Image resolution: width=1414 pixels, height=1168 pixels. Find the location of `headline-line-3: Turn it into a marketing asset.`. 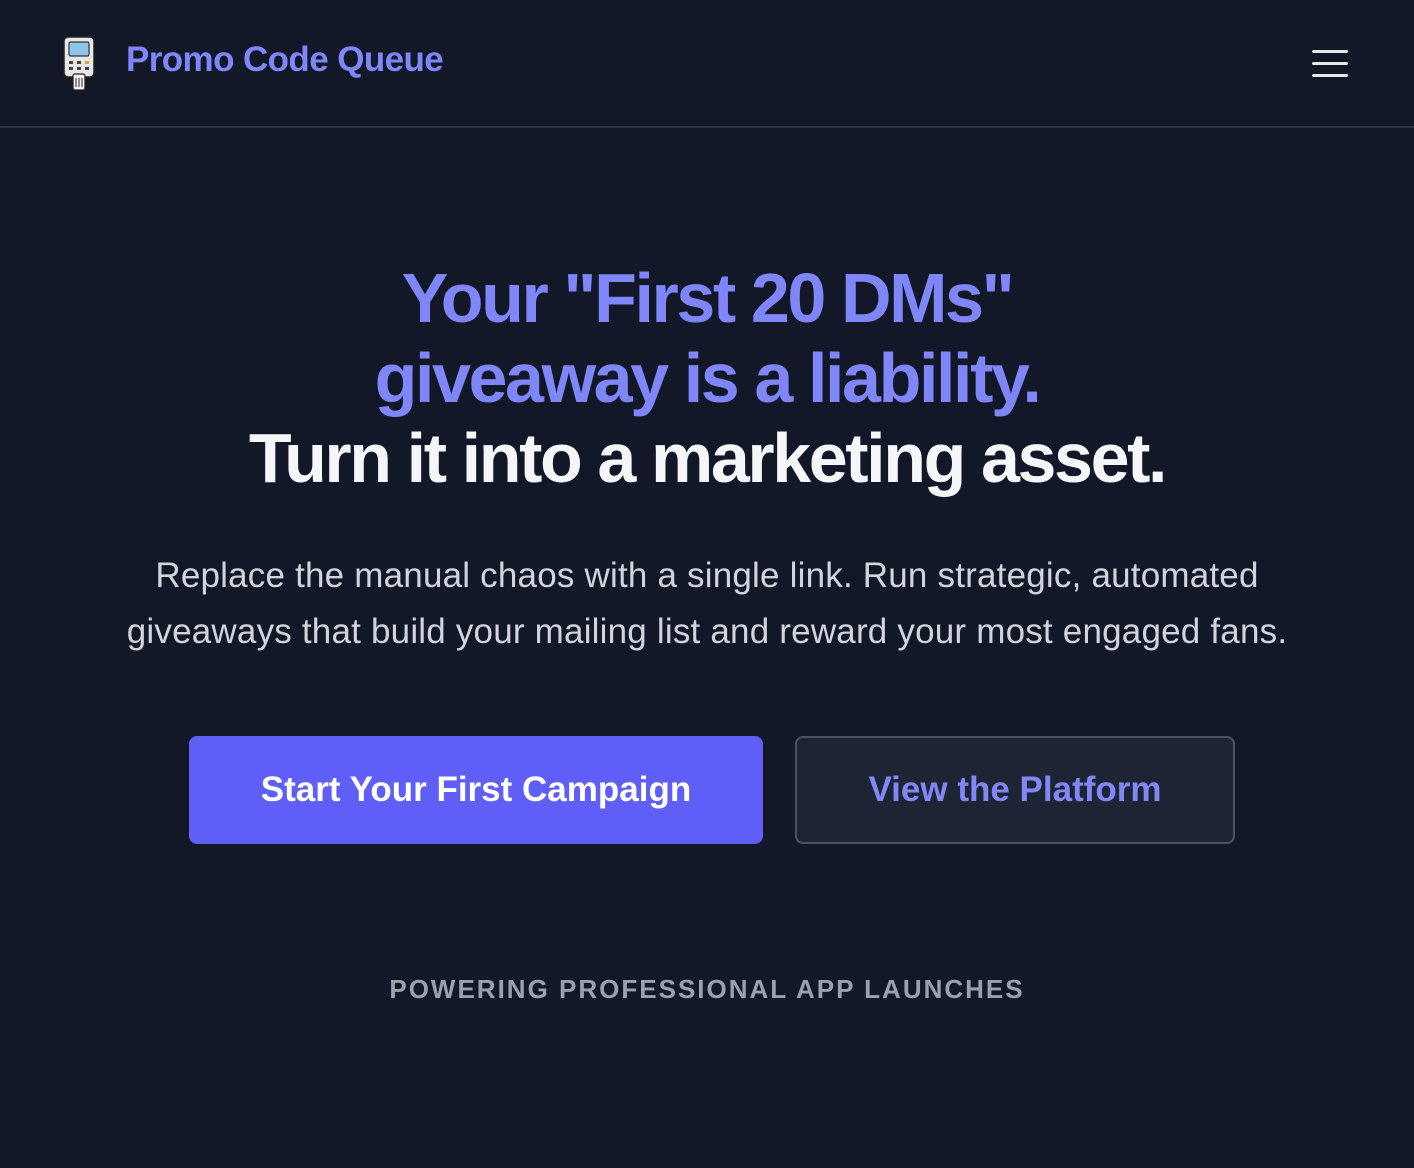

headline-line-3: Turn it into a marketing asset. is located at coordinates (708, 458).